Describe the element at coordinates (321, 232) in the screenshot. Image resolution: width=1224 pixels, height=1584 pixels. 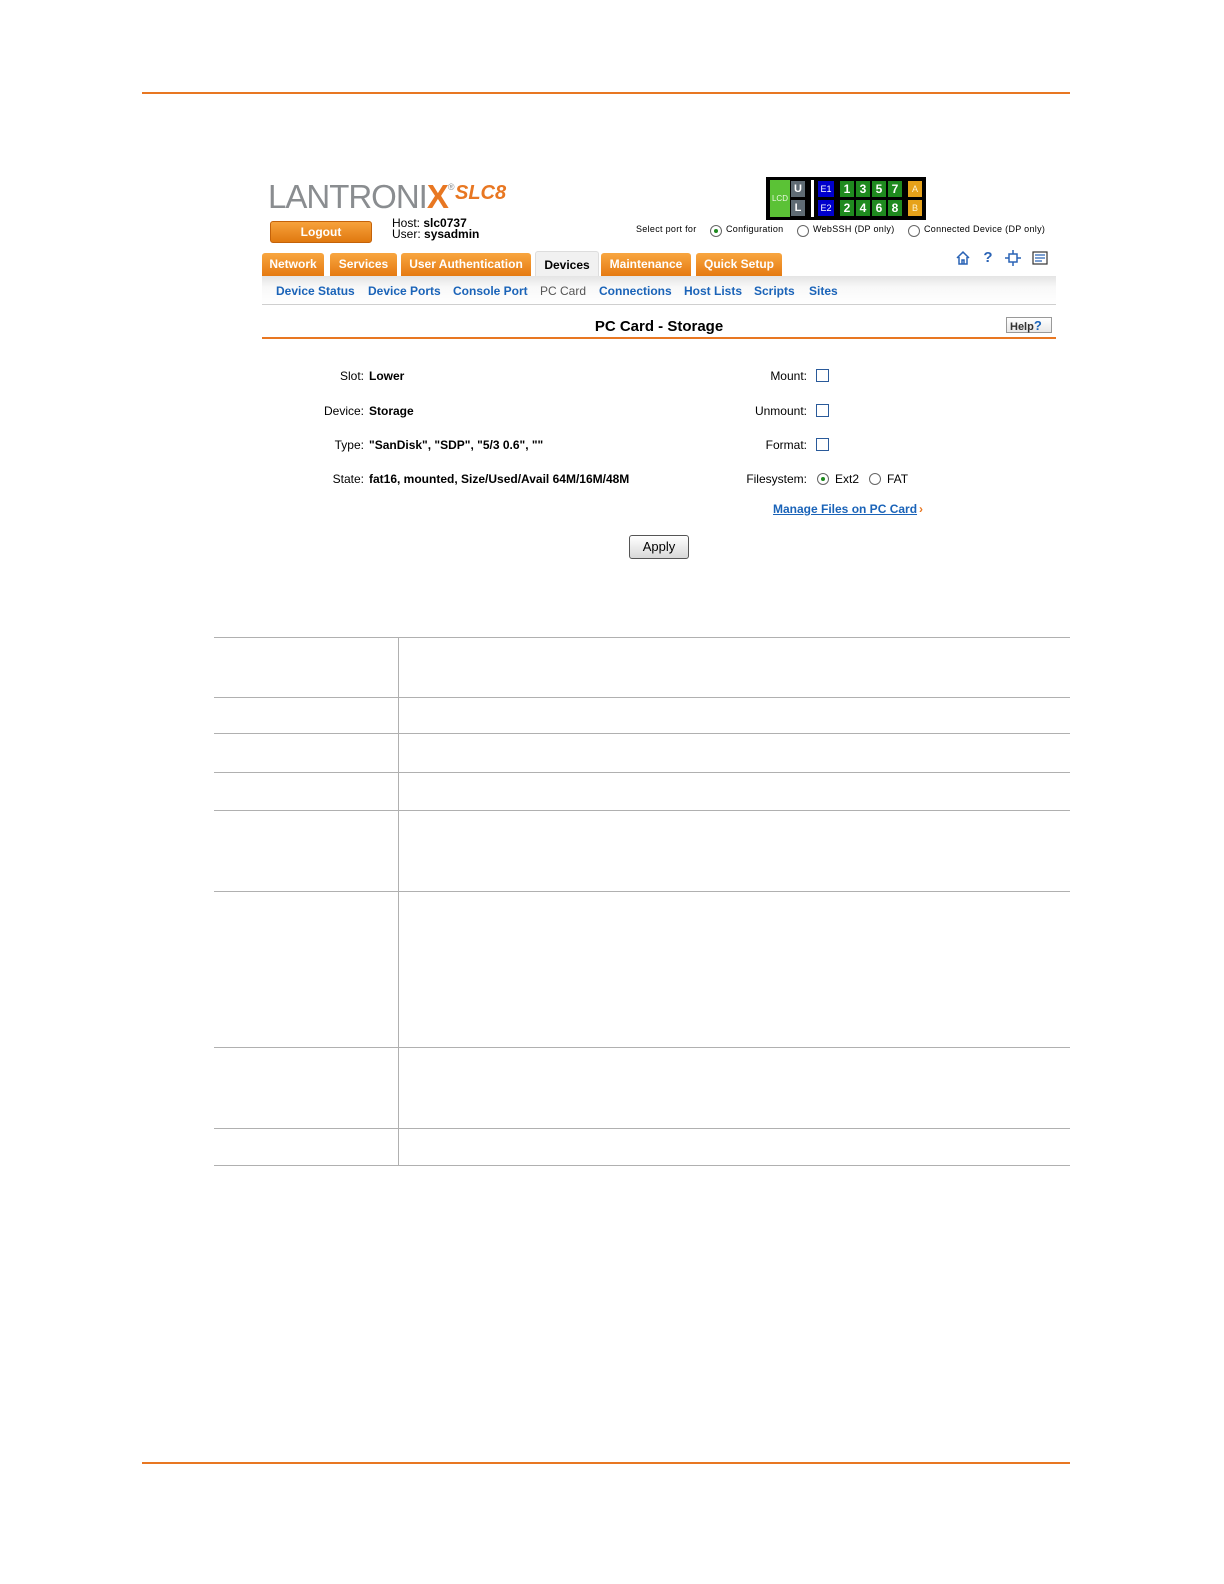
I see `logout-button: Logout` at that location.